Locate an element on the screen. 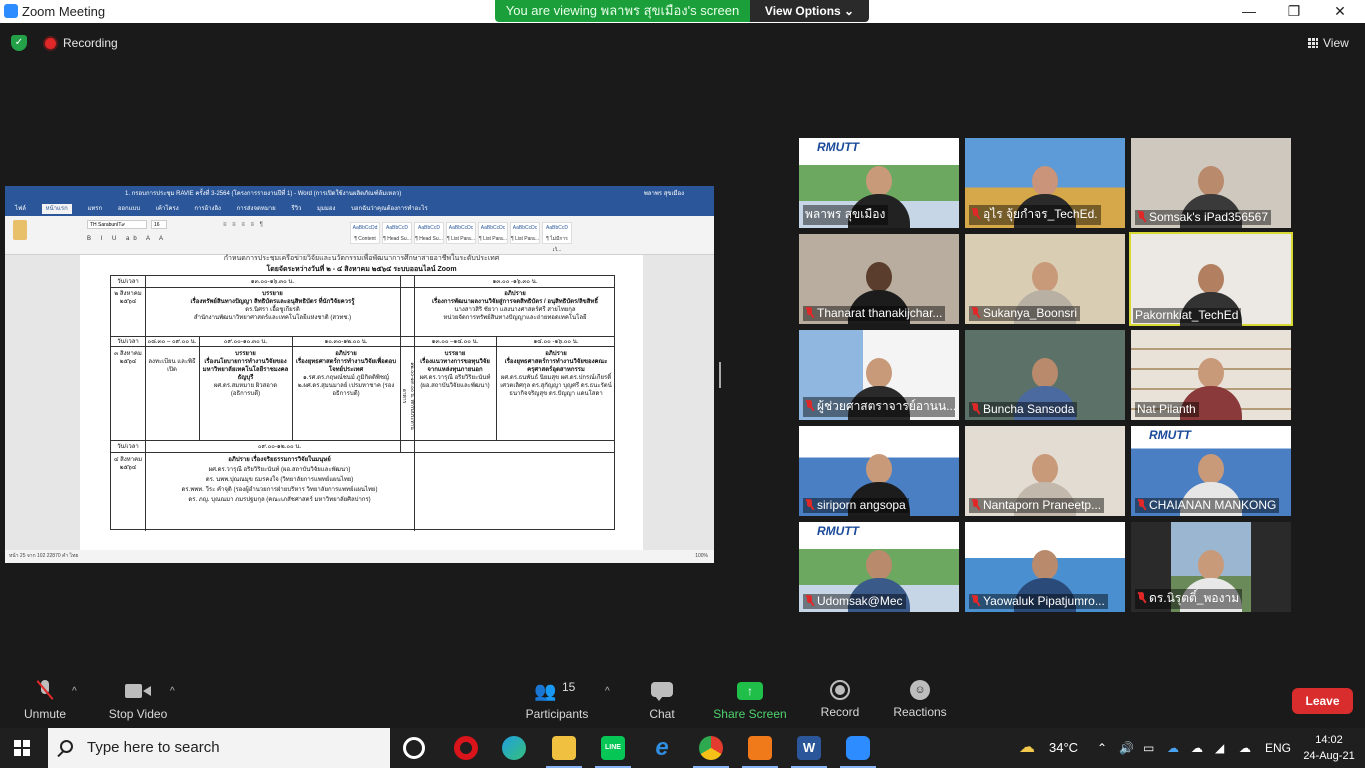 Image resolution: width=1365 pixels, height=768 pixels. taskbar-clock: 14:02 24-Aug-21 is located at coordinates (1329, 748).